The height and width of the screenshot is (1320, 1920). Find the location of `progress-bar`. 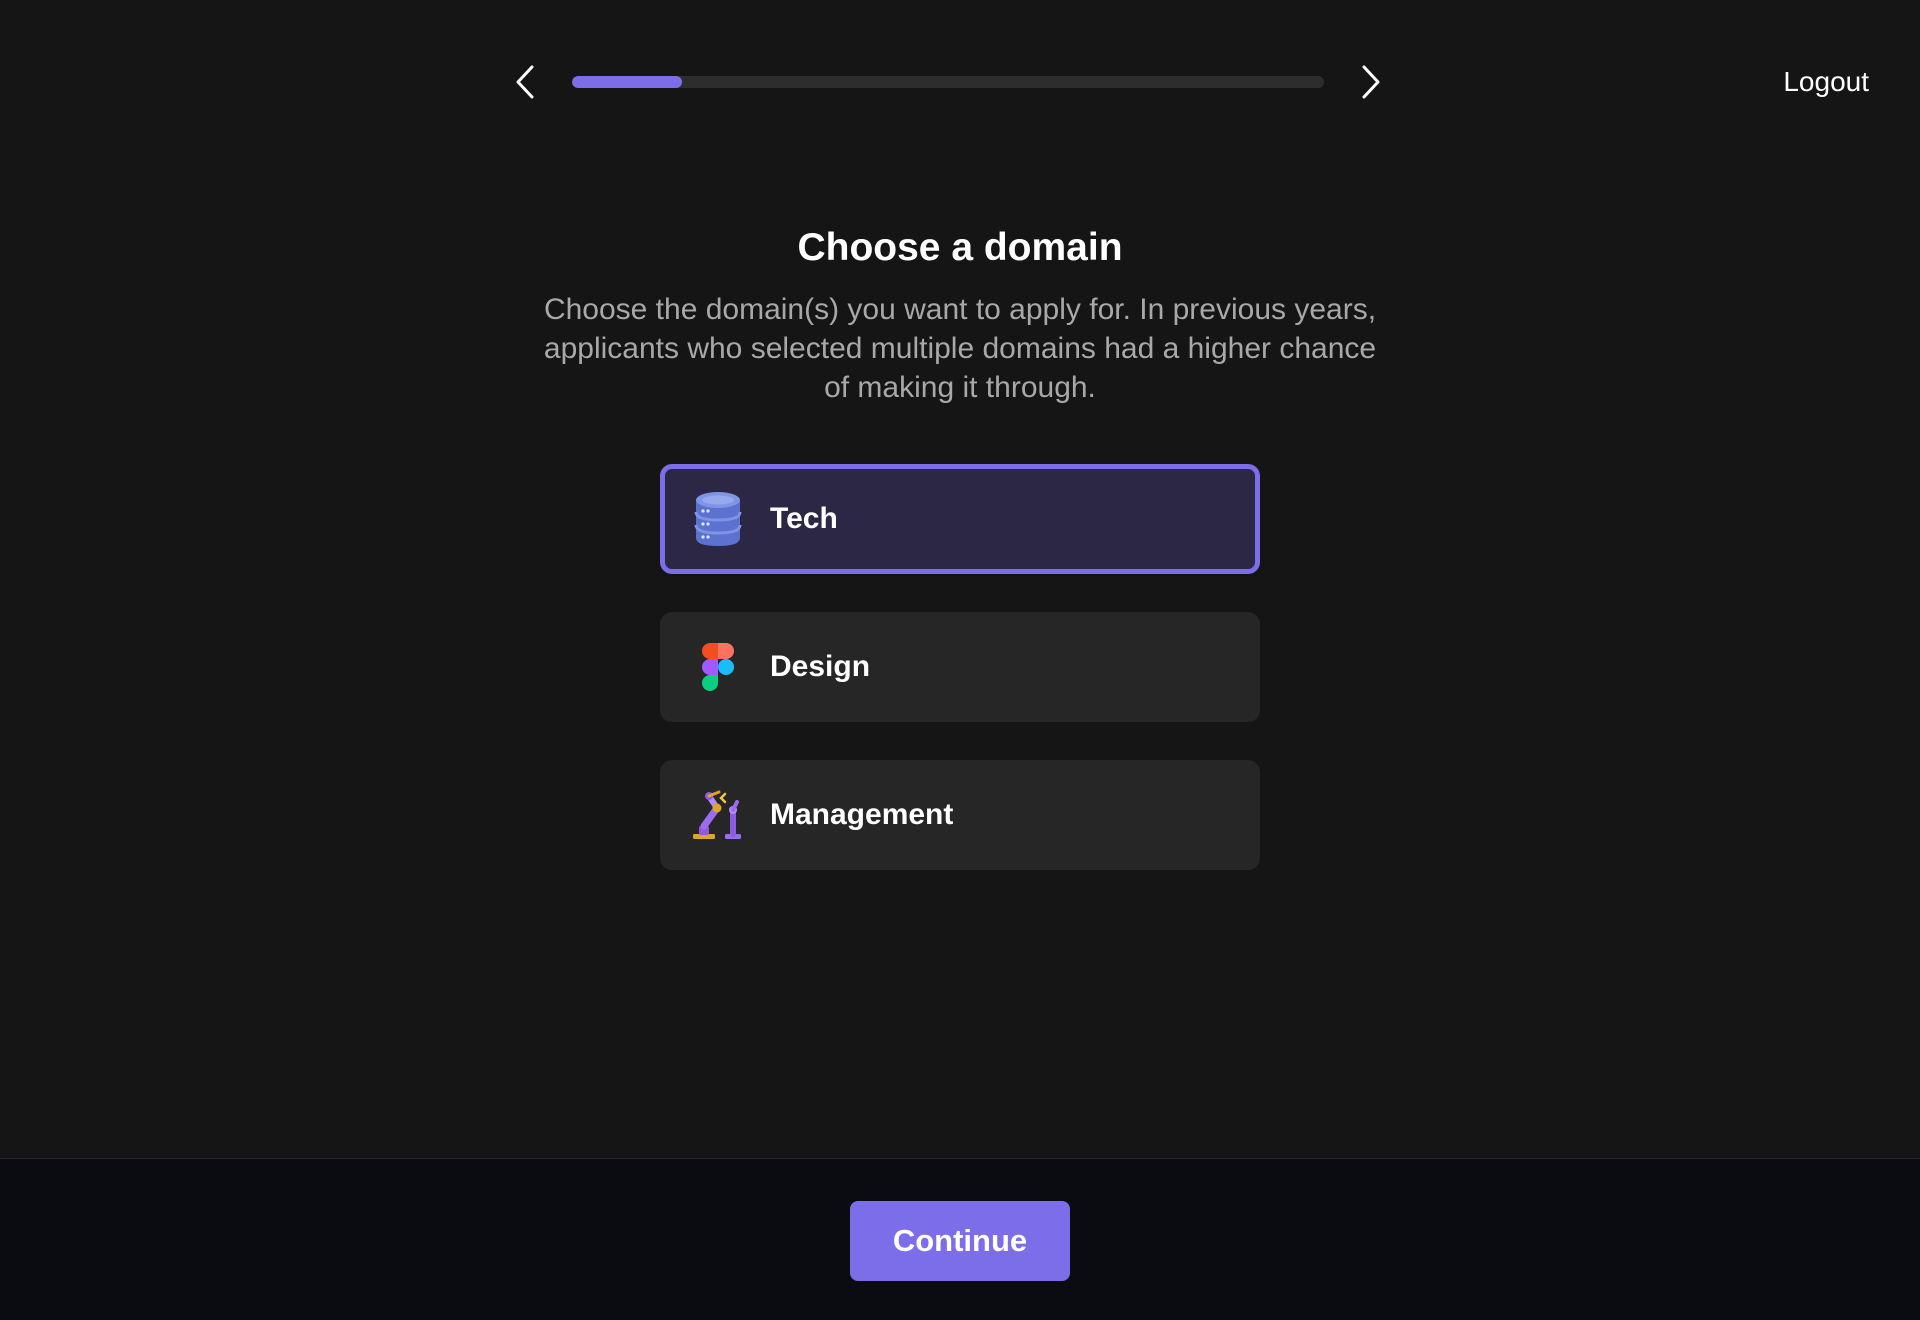

progress-bar is located at coordinates (948, 82).